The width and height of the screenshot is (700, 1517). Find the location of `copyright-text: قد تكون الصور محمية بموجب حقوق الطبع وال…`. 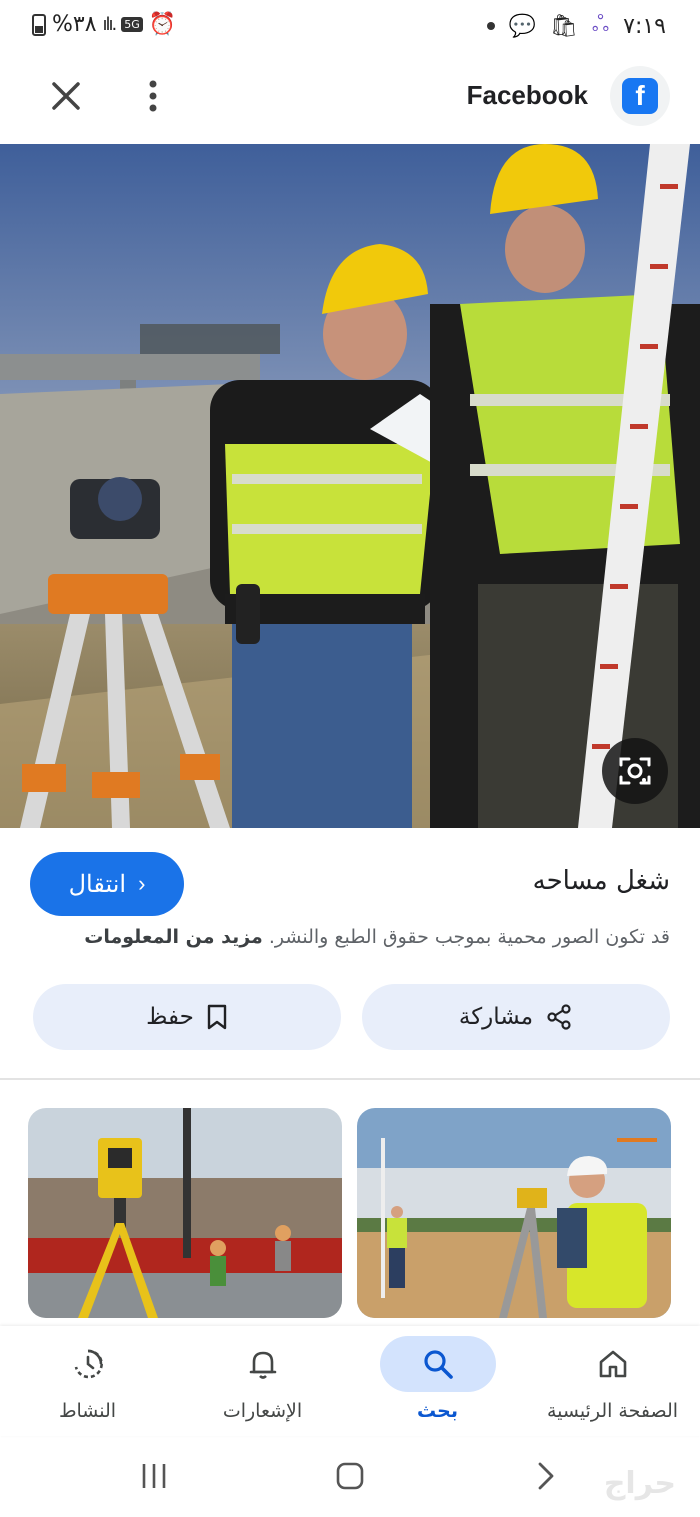

copyright-text: قد تكون الصور محمية بموجب حقوق الطبع وال… is located at coordinates (469, 937).